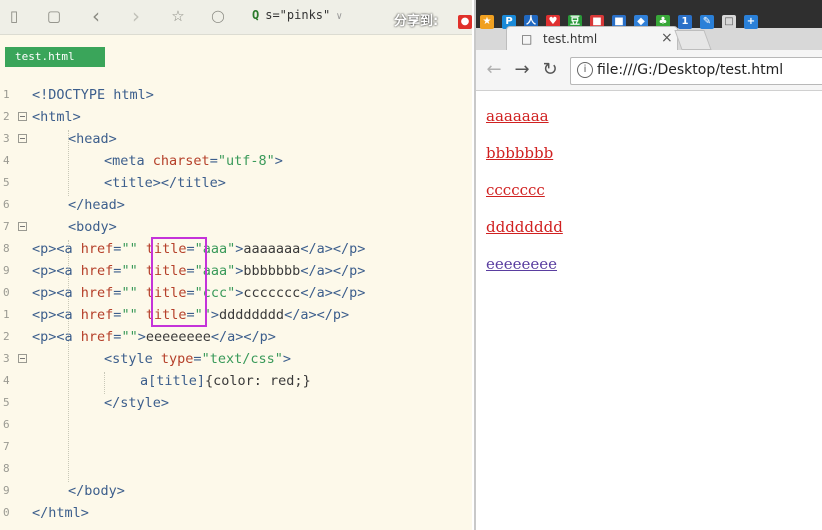  What do you see at coordinates (178, 337) in the screenshot?
I see `code-token: eeeeeeee` at bounding box center [178, 337].